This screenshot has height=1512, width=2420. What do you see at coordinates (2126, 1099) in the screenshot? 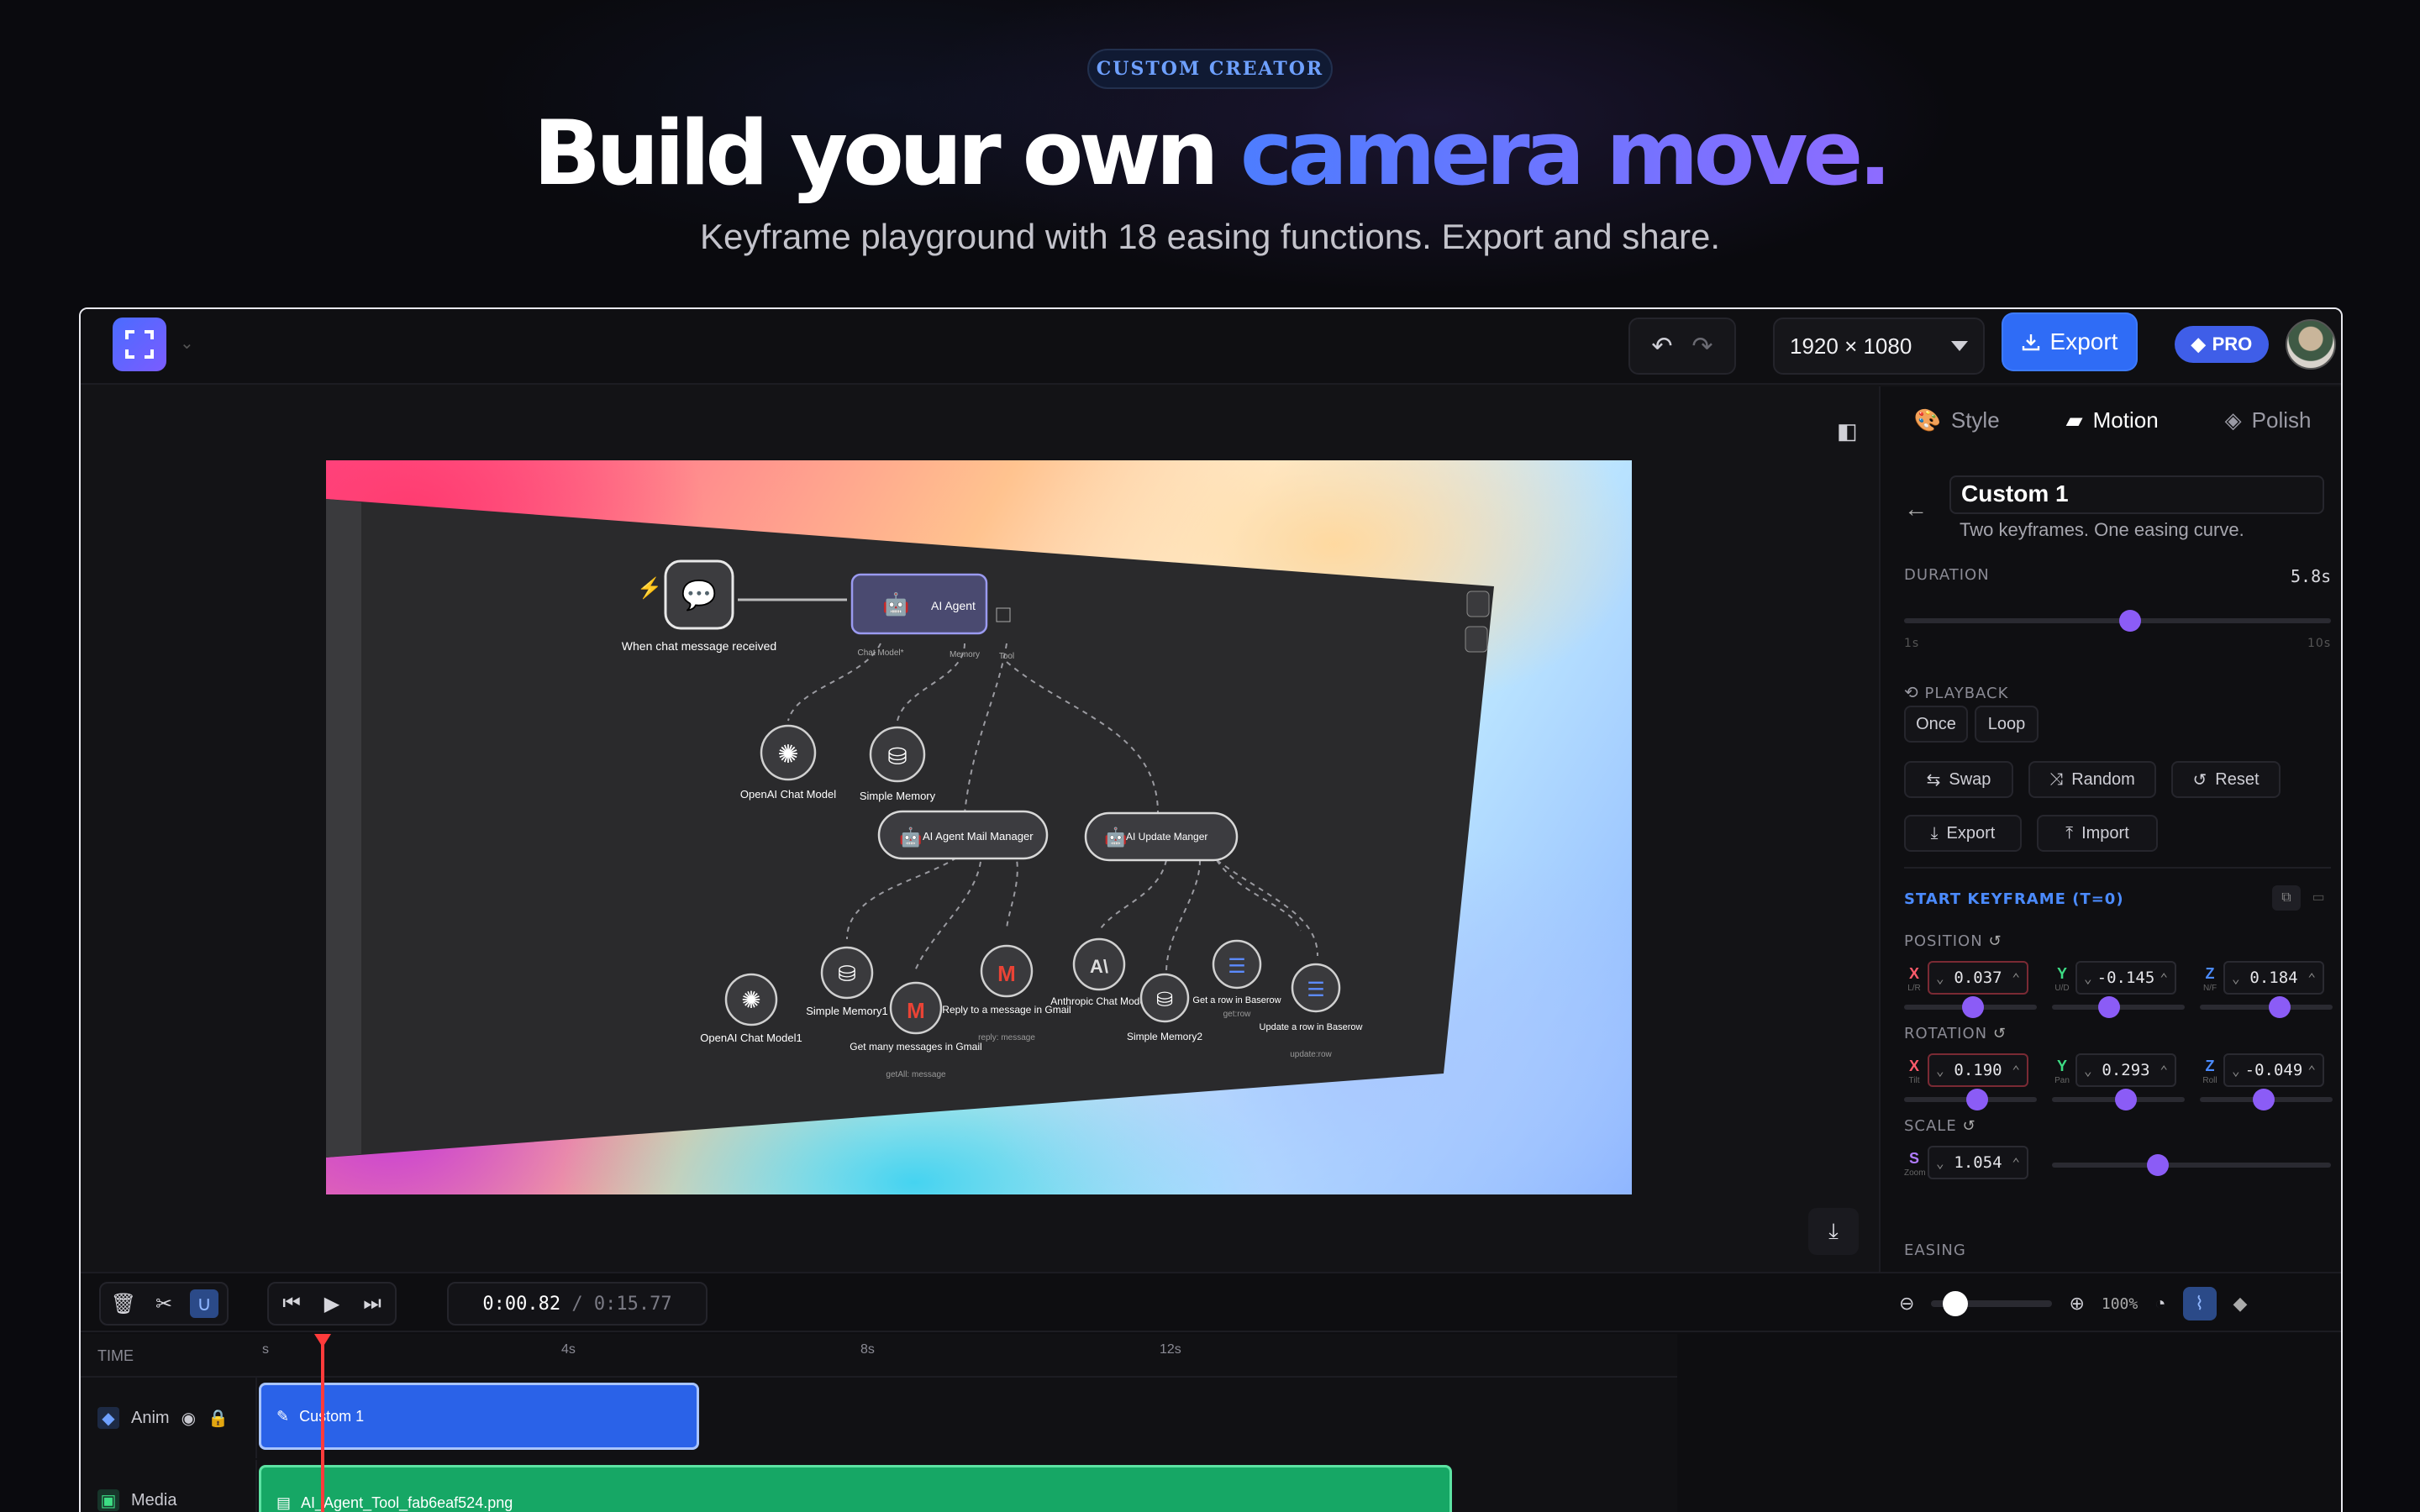
I see `rotation-slider-knob-y` at bounding box center [2126, 1099].